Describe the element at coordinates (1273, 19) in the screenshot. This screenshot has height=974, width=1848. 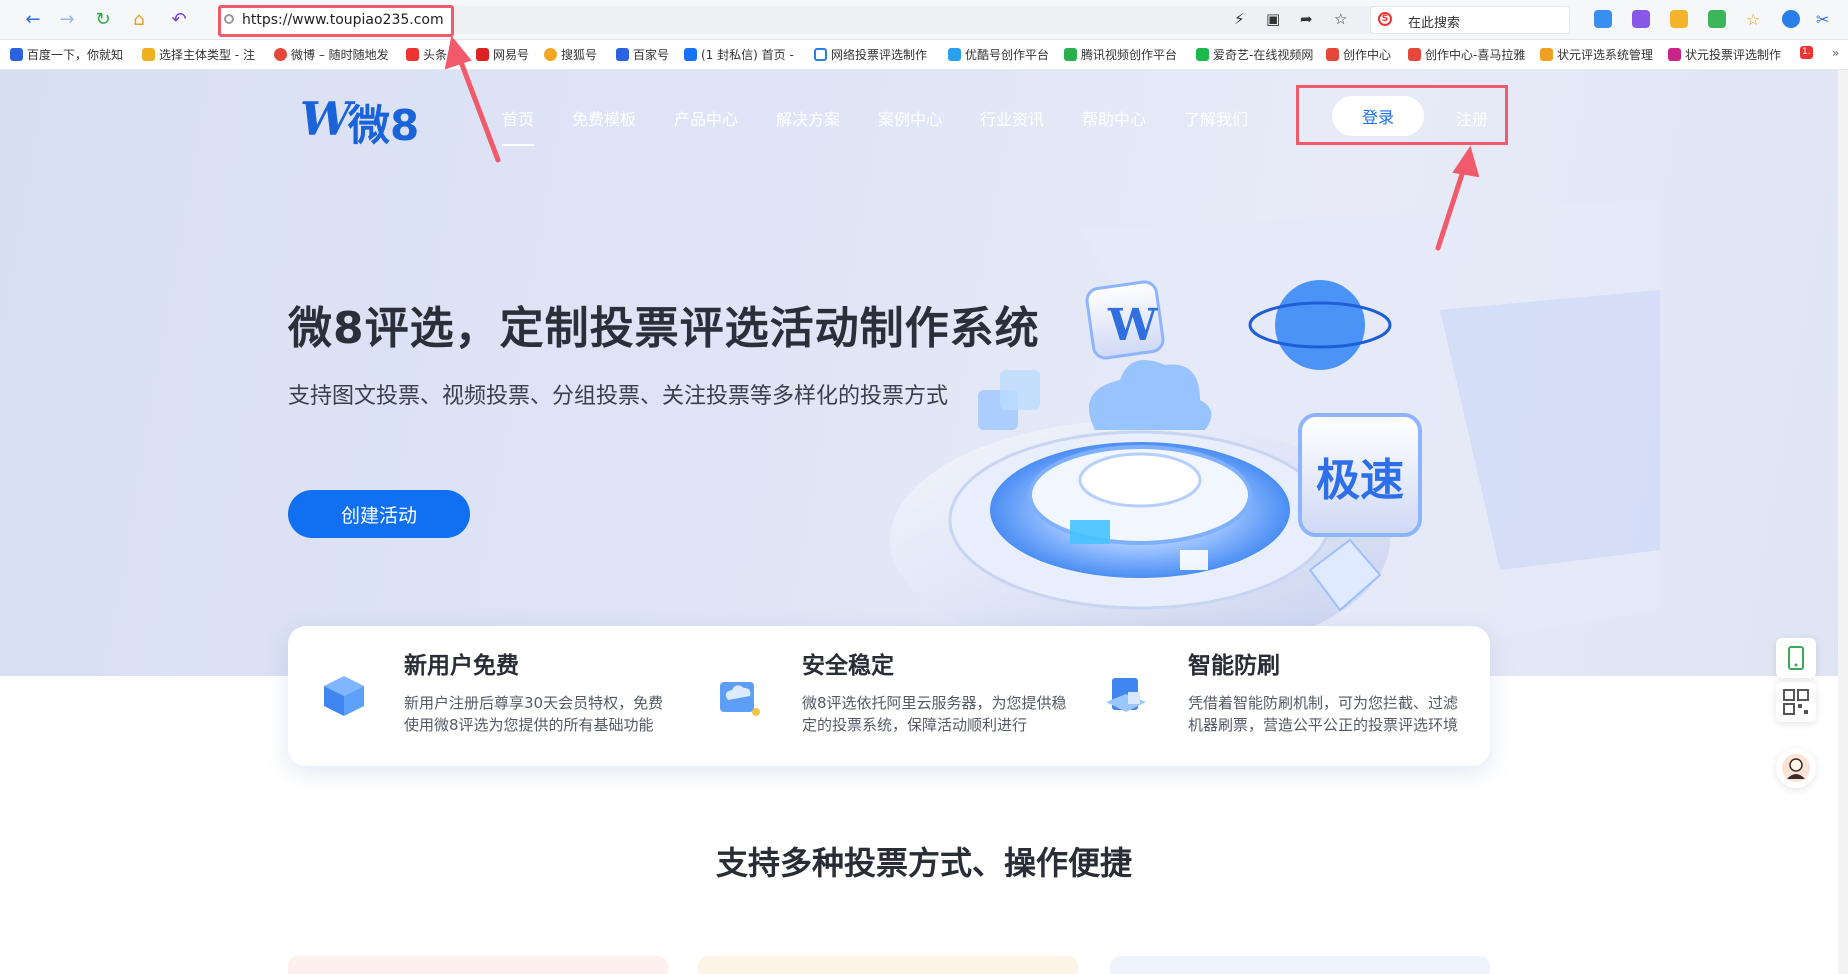
I see `reader-icon: ▣` at that location.